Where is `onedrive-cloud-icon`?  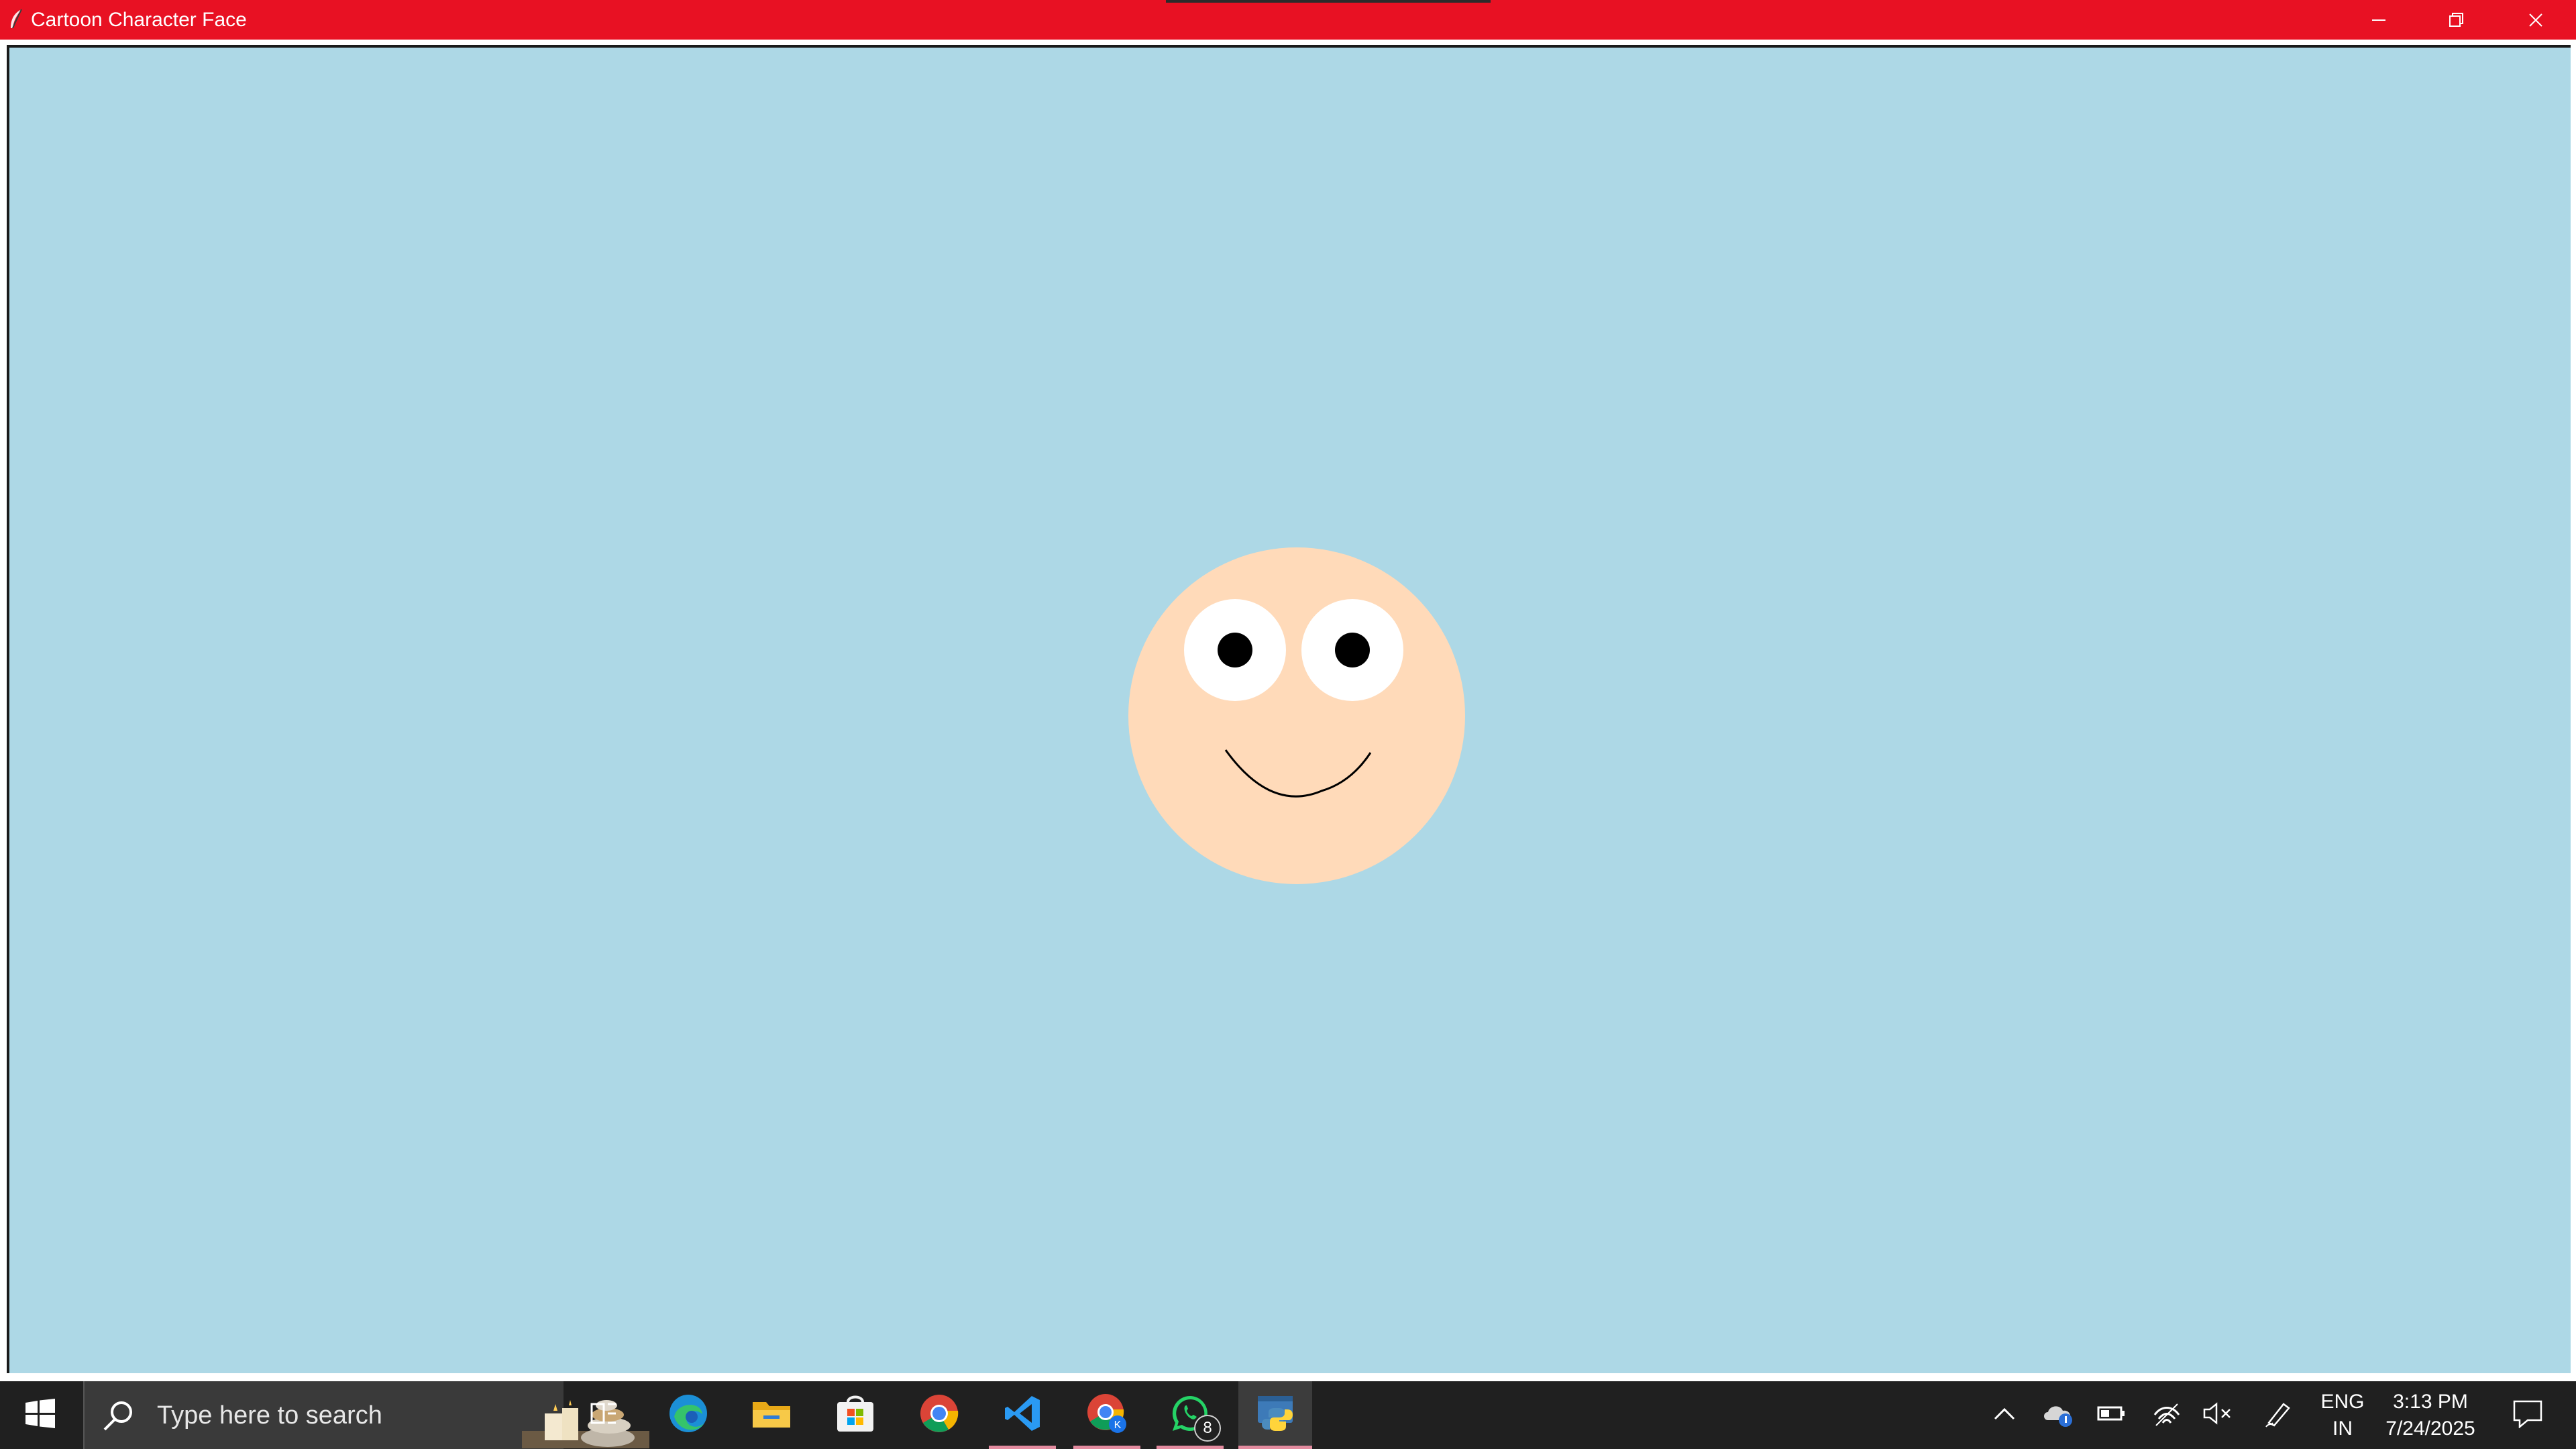
onedrive-cloud-icon is located at coordinates (2058, 1415).